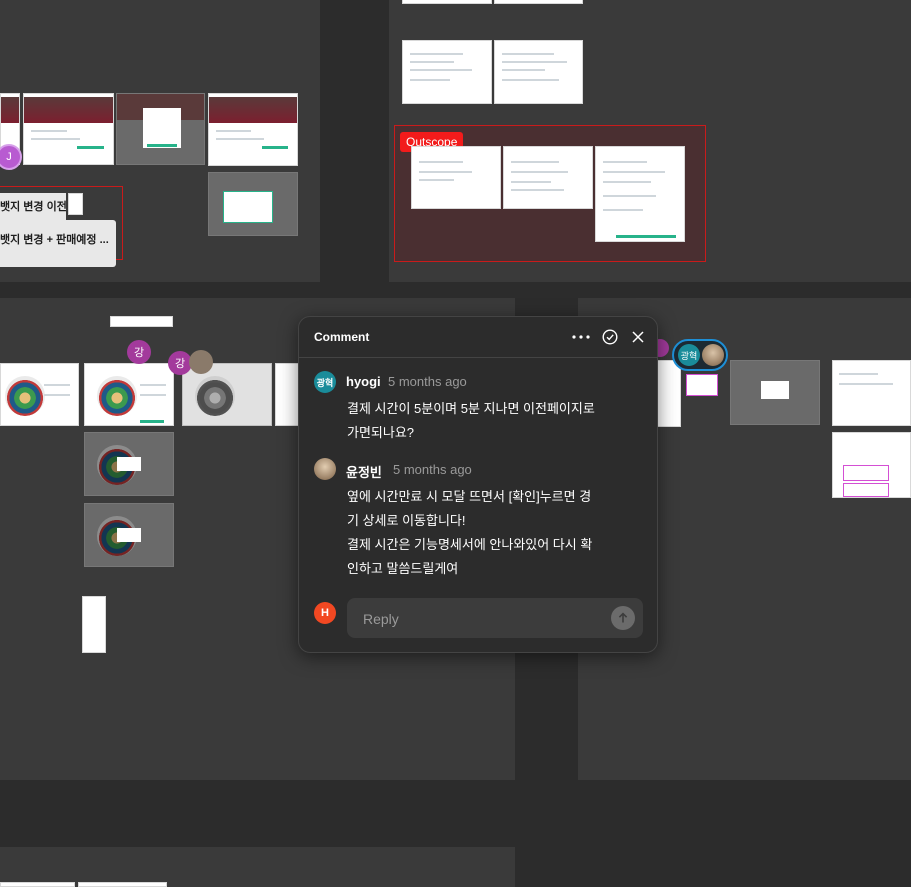 Image resolution: width=911 pixels, height=887 pixels. I want to click on comment-line: 결제 시간은 기능명세서에 안나와있어 다시 확, so click(470, 544).